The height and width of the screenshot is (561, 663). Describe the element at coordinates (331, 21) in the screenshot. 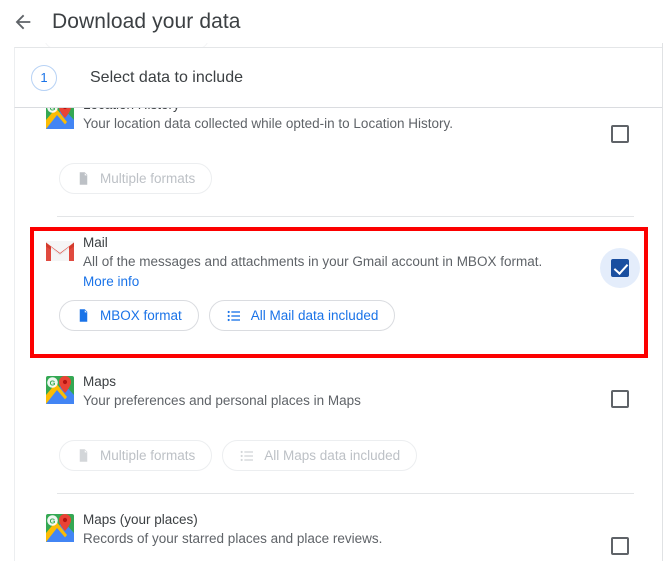

I see `app-bar: Download your data` at that location.